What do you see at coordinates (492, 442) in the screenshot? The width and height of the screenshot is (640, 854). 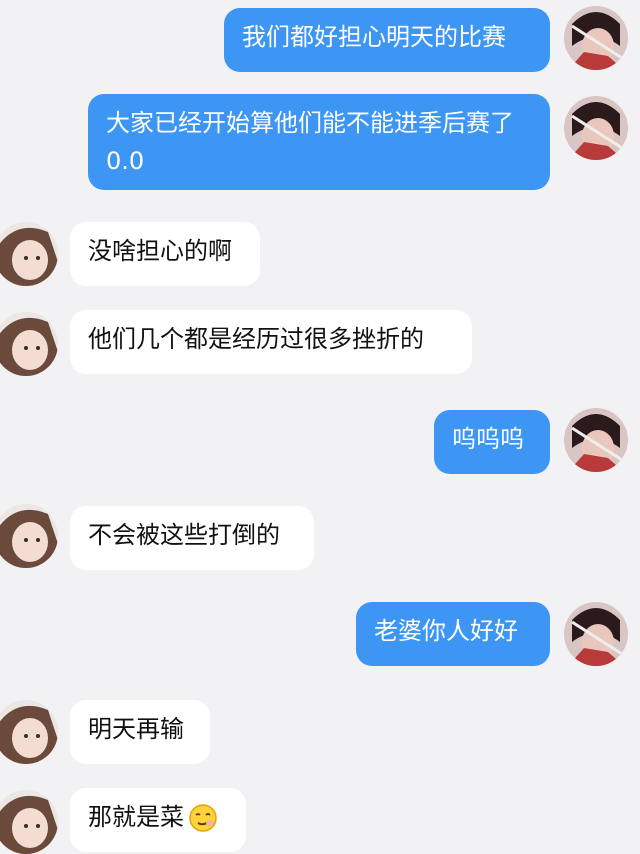 I see `message-bubble: 呜呜呜` at bounding box center [492, 442].